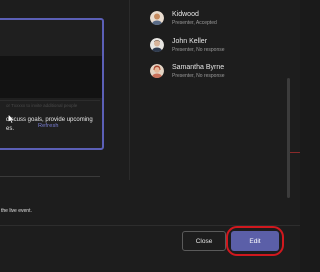 The image size is (320, 272). What do you see at coordinates (288, 138) in the screenshot?
I see `scrollbar` at bounding box center [288, 138].